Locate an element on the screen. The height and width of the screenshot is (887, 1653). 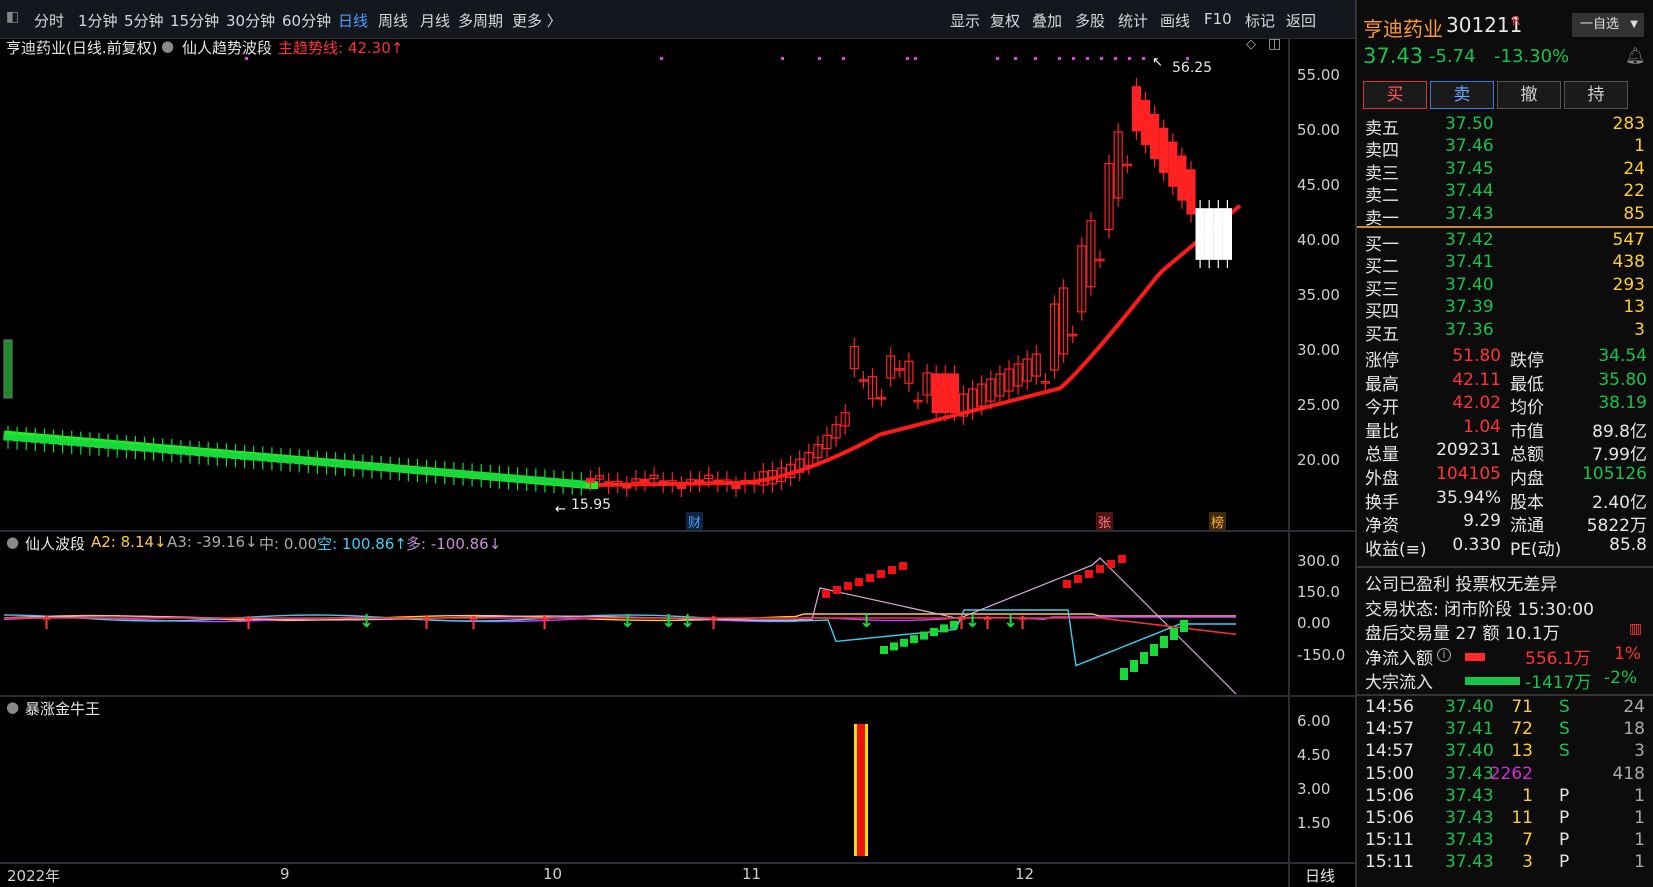
ask-row: 卖四 37.46 1 is located at coordinates (1505, 148).